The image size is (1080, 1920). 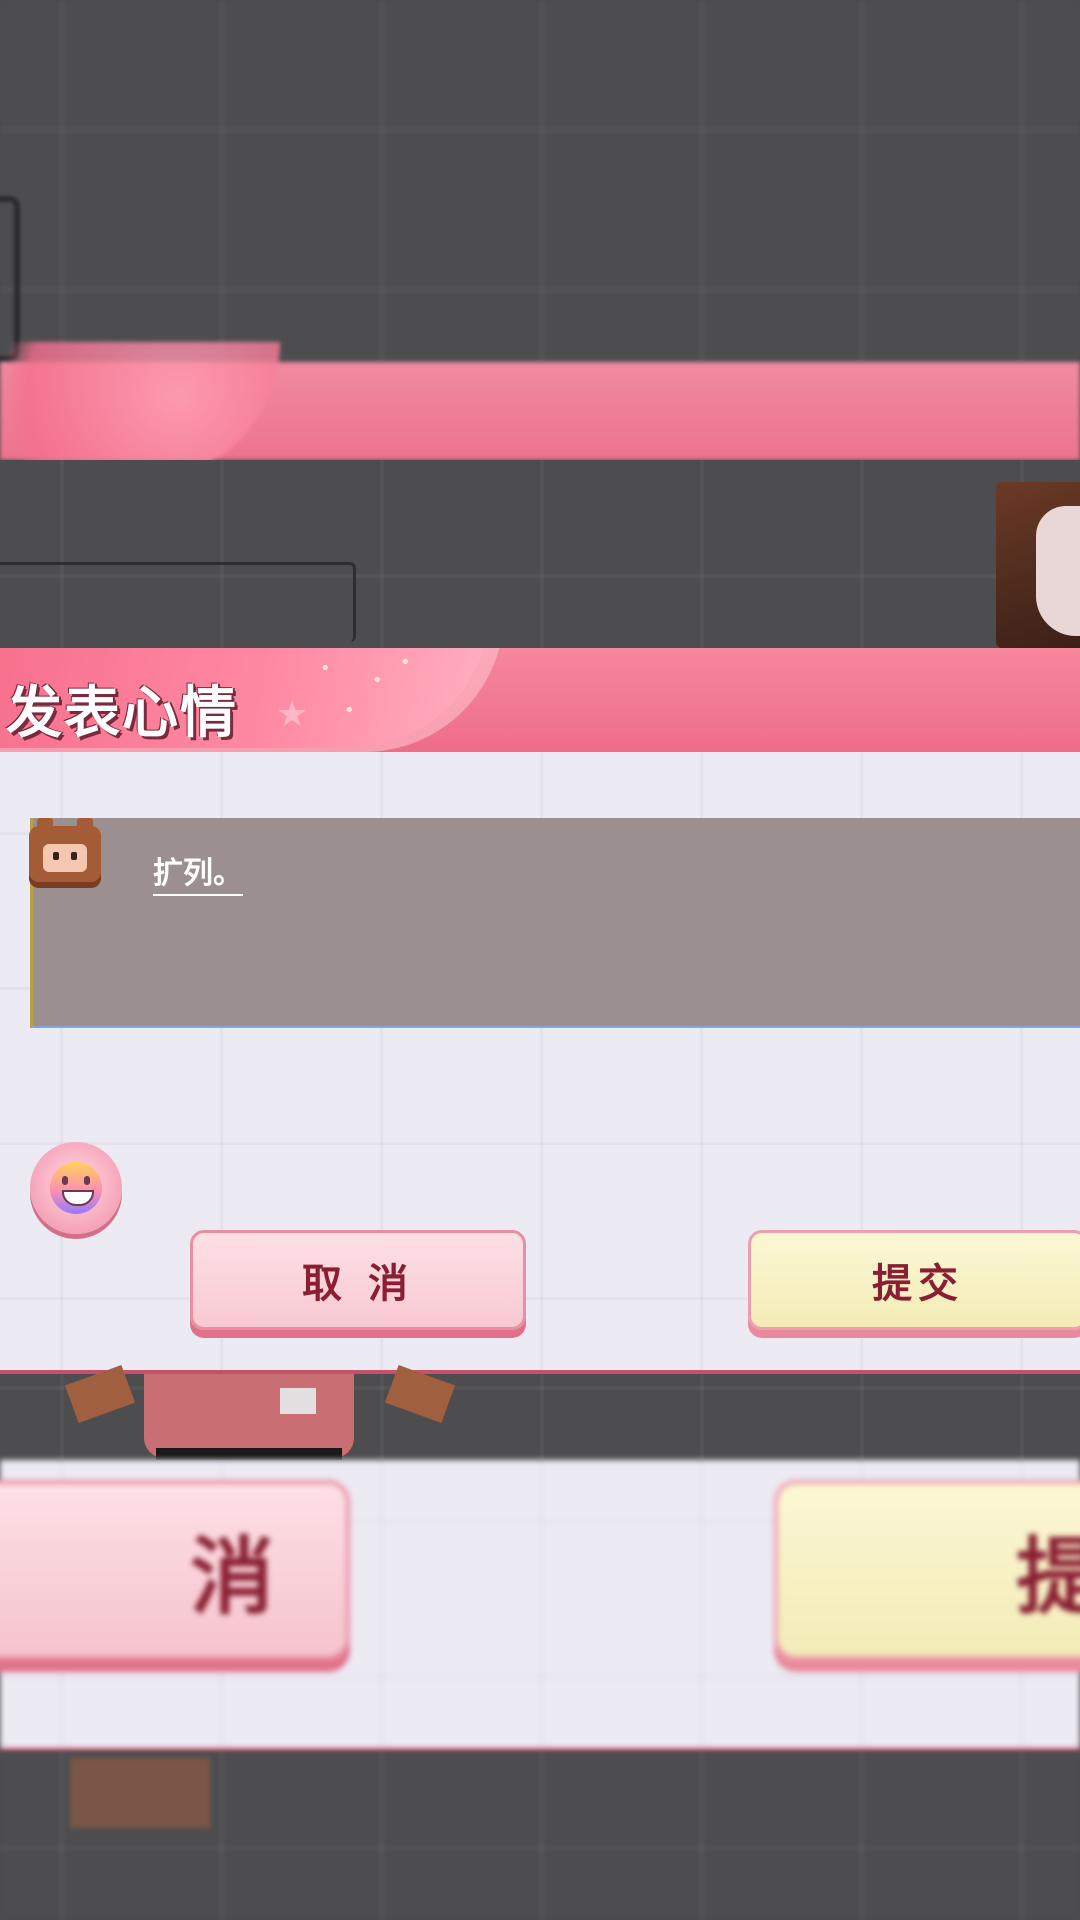 I want to click on background-scene-middle, so click(x=540, y=554).